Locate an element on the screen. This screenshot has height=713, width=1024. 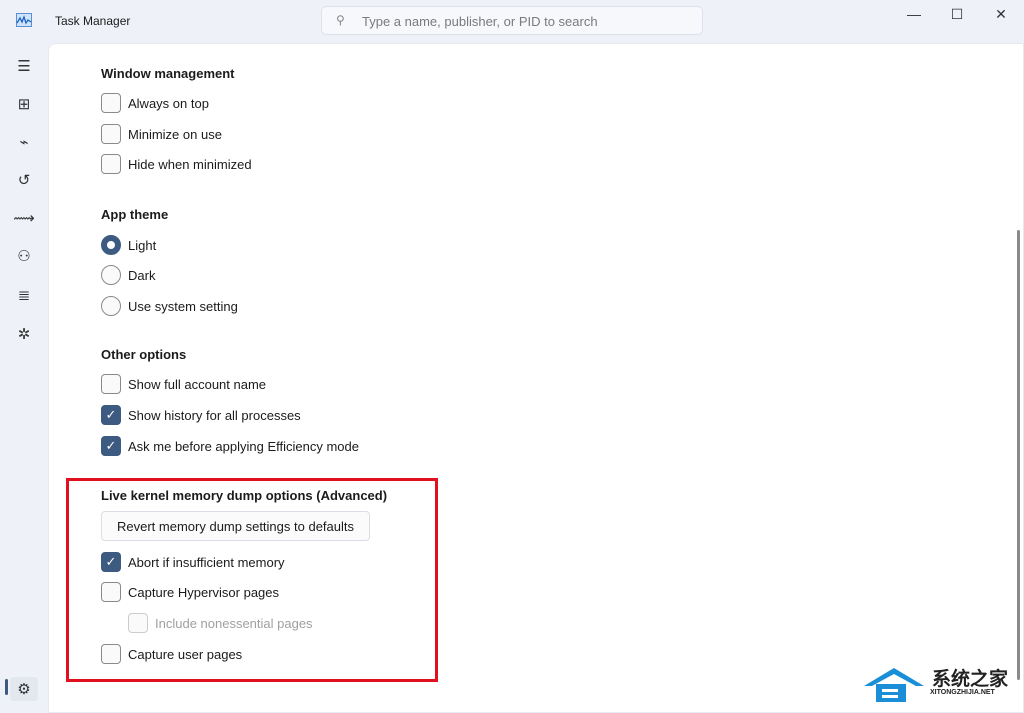
efficiency-mode-prompt-checkbox: ✓ Ask me before applying Efficiency mode is located at coordinates (230, 446).